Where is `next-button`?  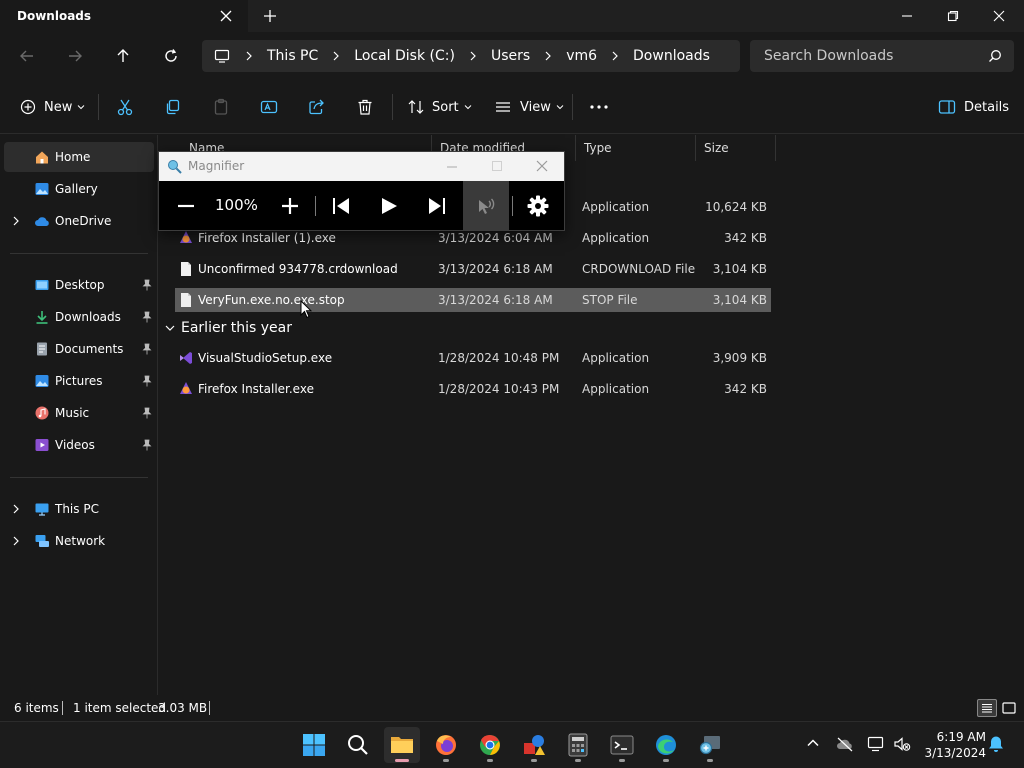
next-button is located at coordinates (437, 205).